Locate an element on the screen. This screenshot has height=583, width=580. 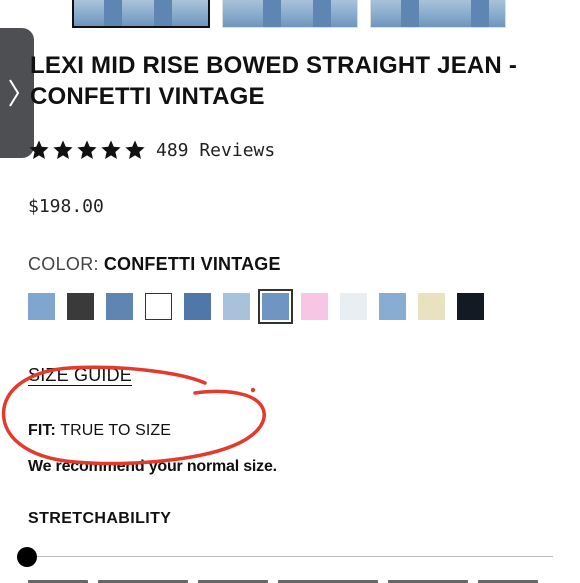
color-value: CONFETTI VINTAGE is located at coordinates (192, 264).